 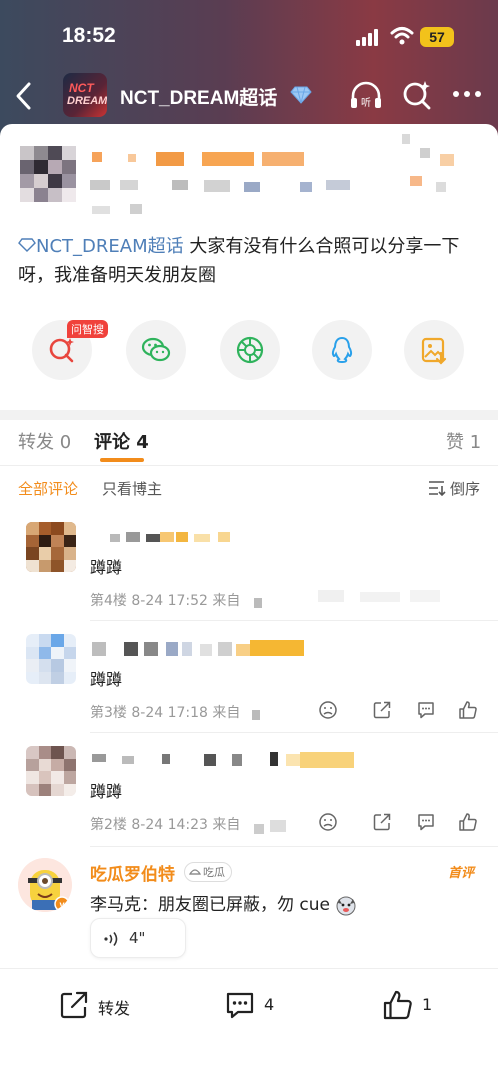 I want to click on wifi-icon, so click(x=402, y=36).